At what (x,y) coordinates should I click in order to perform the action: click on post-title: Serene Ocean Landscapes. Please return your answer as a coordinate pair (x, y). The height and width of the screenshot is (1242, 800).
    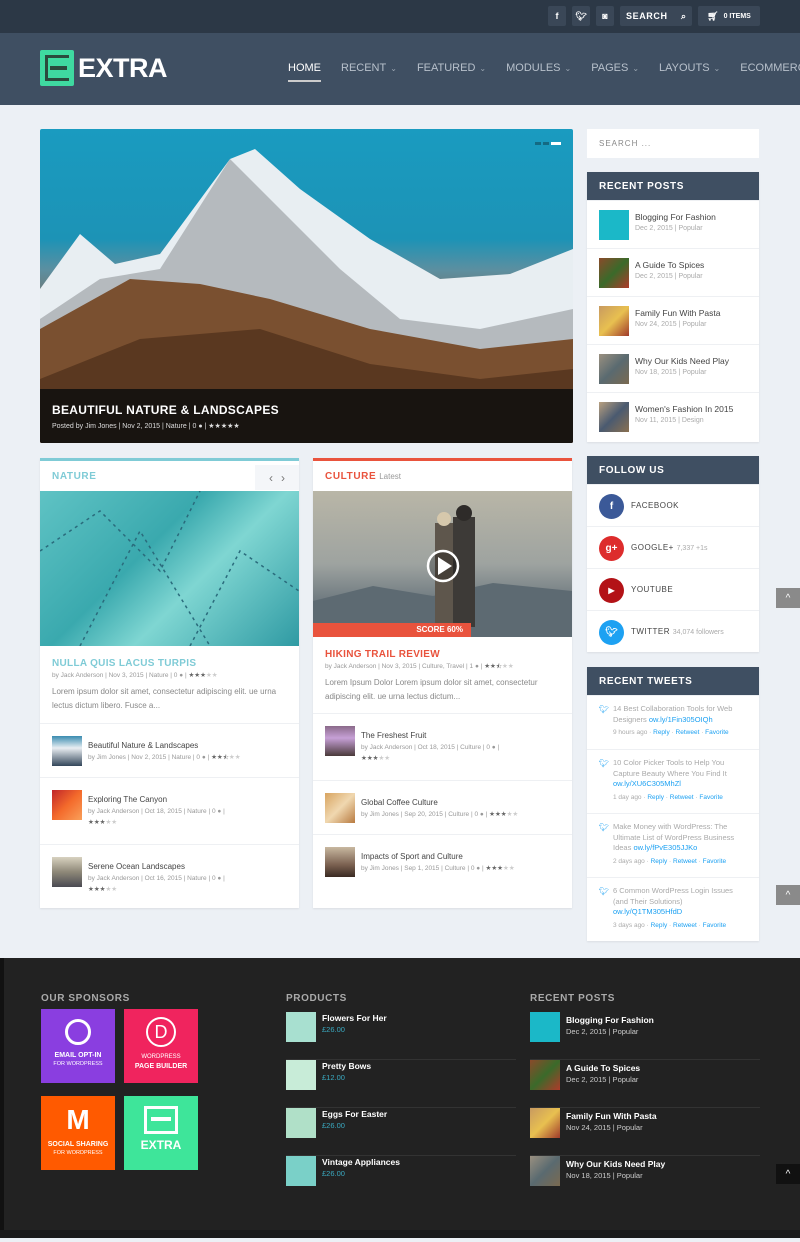
    Looking at the image, I should click on (136, 866).